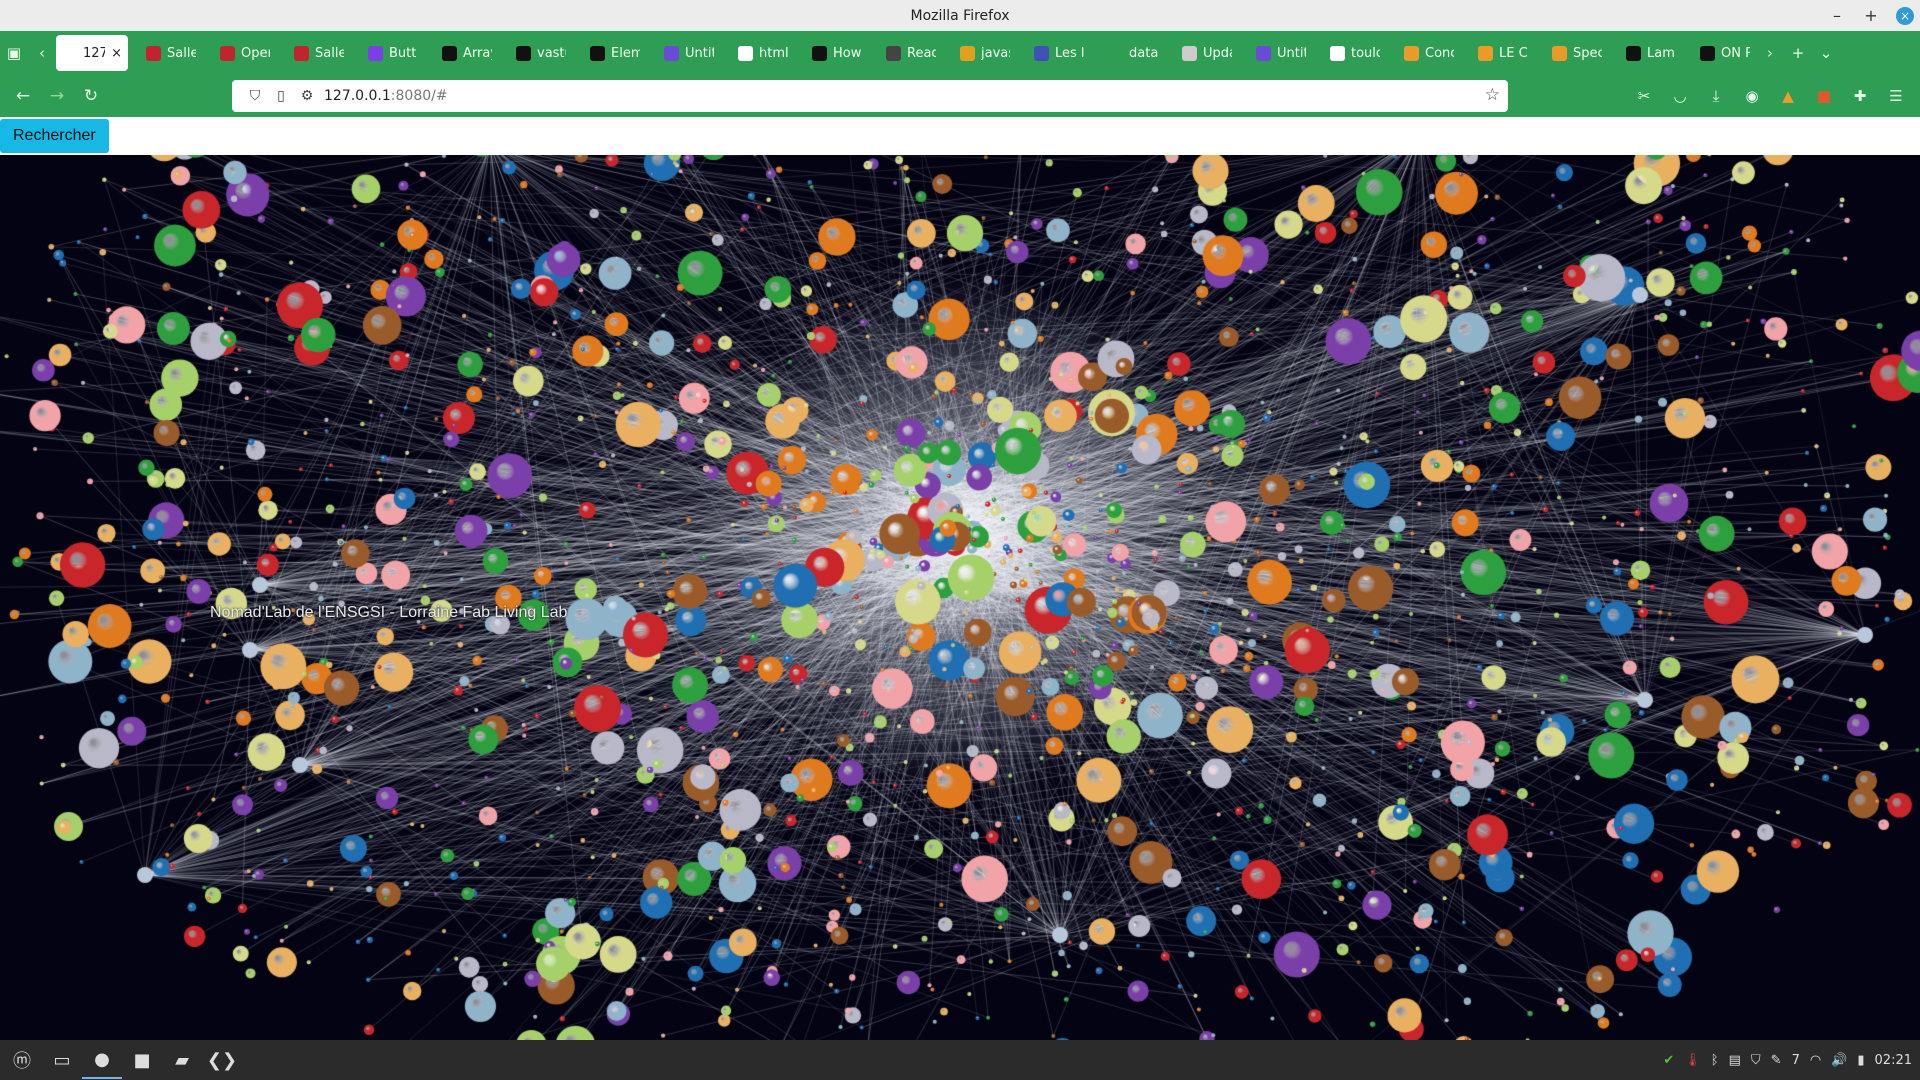 This screenshot has width=1920, height=1080. I want to click on tab-16: Untit, so click(1281, 53).